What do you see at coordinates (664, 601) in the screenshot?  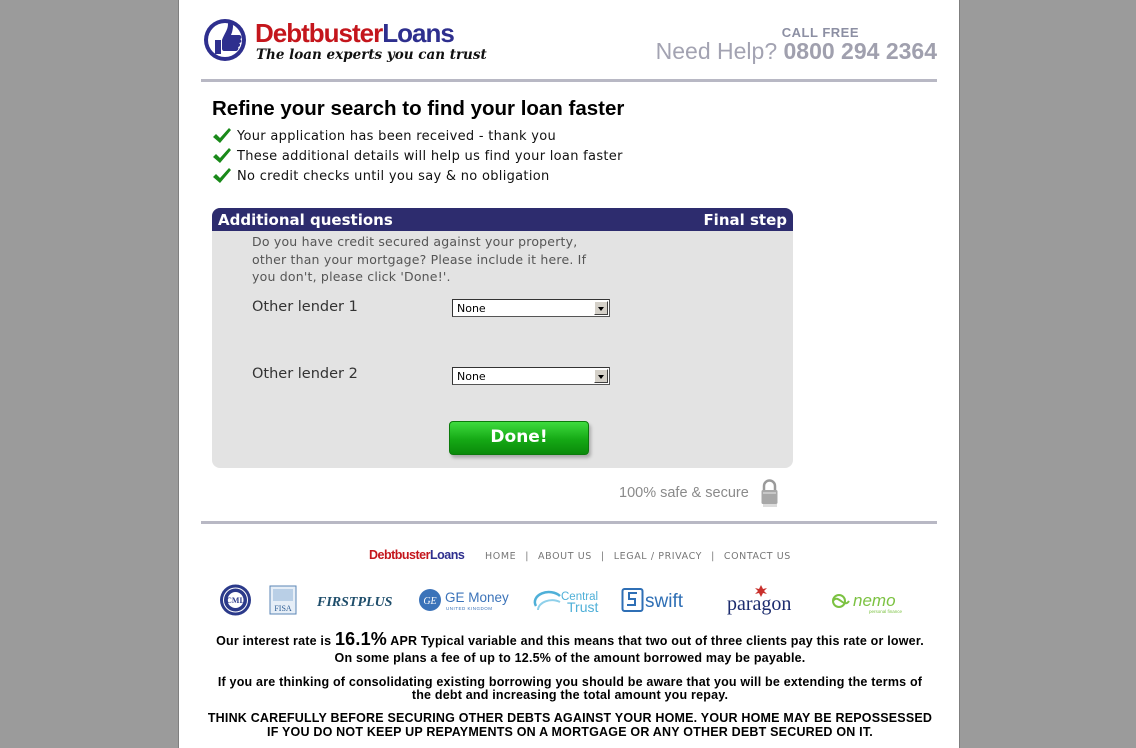 I see `swift-text: swift` at bounding box center [664, 601].